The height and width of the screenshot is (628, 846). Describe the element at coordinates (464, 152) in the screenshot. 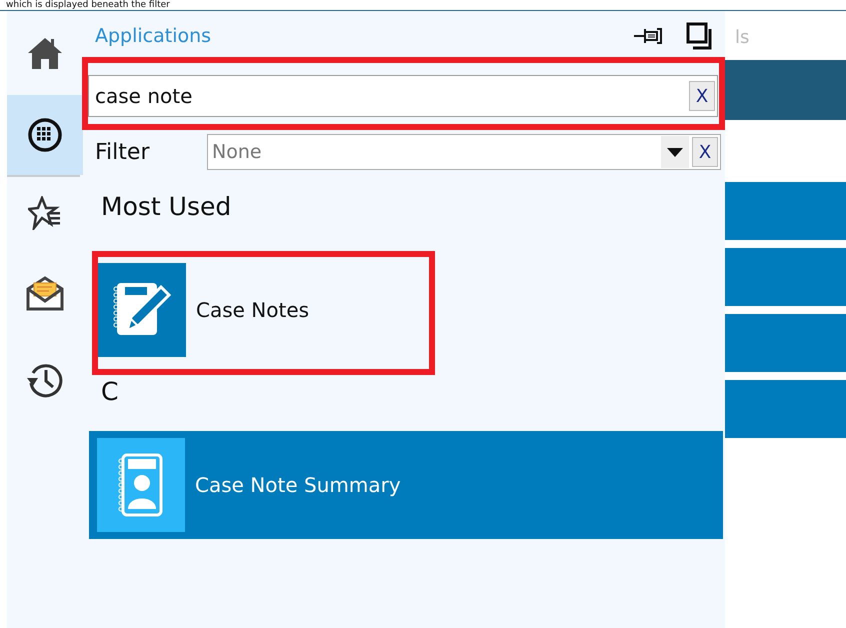

I see `filter-dropdown: None X` at that location.